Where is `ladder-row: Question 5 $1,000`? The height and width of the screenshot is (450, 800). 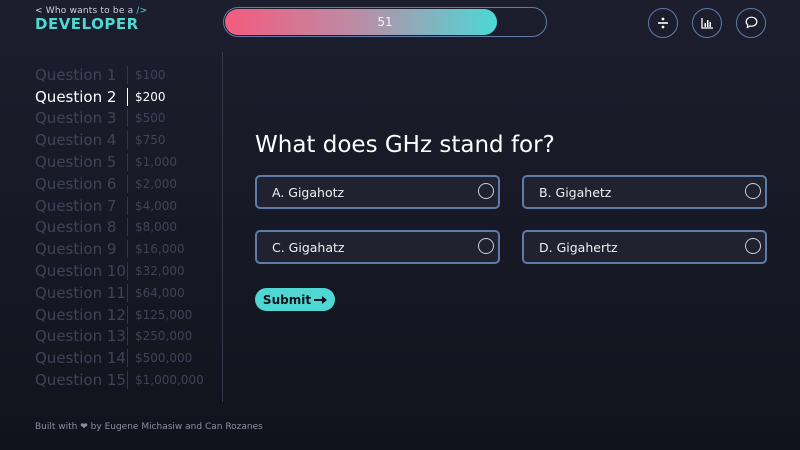 ladder-row: Question 5 $1,000 is located at coordinates (119, 162).